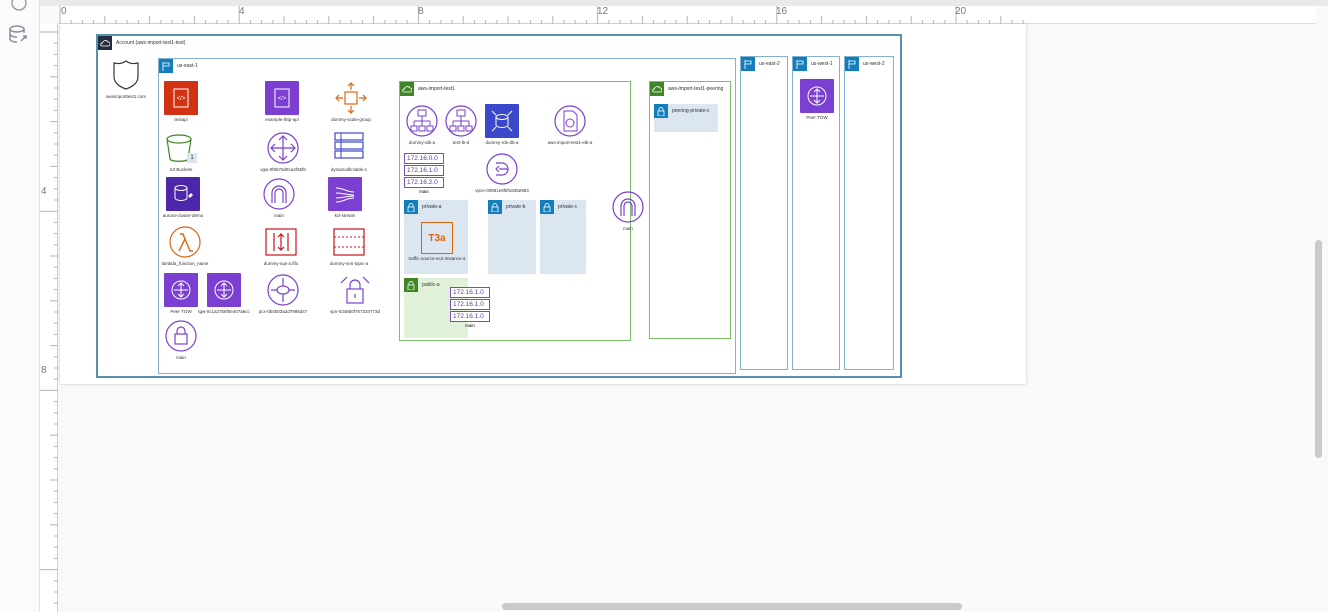 The width and height of the screenshot is (1328, 612). I want to click on route-table-main: 172.16.0.0 172.16.1.0 172.16.2.0 main, so click(424, 173).